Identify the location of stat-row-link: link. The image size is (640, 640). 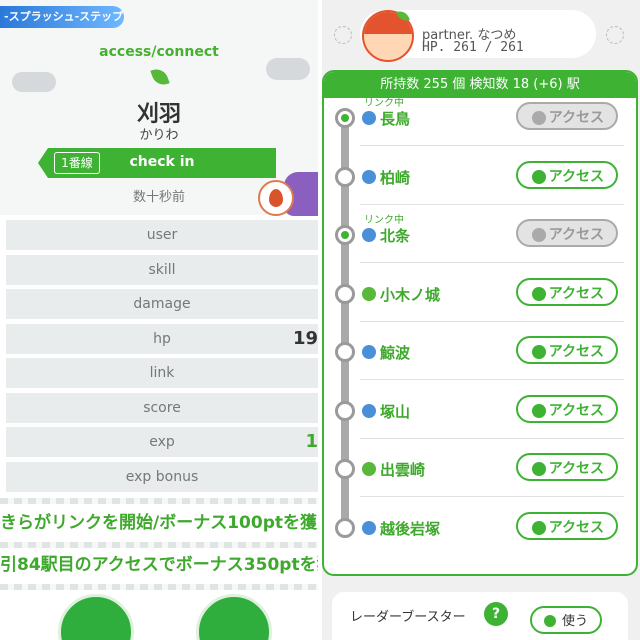
(162, 373).